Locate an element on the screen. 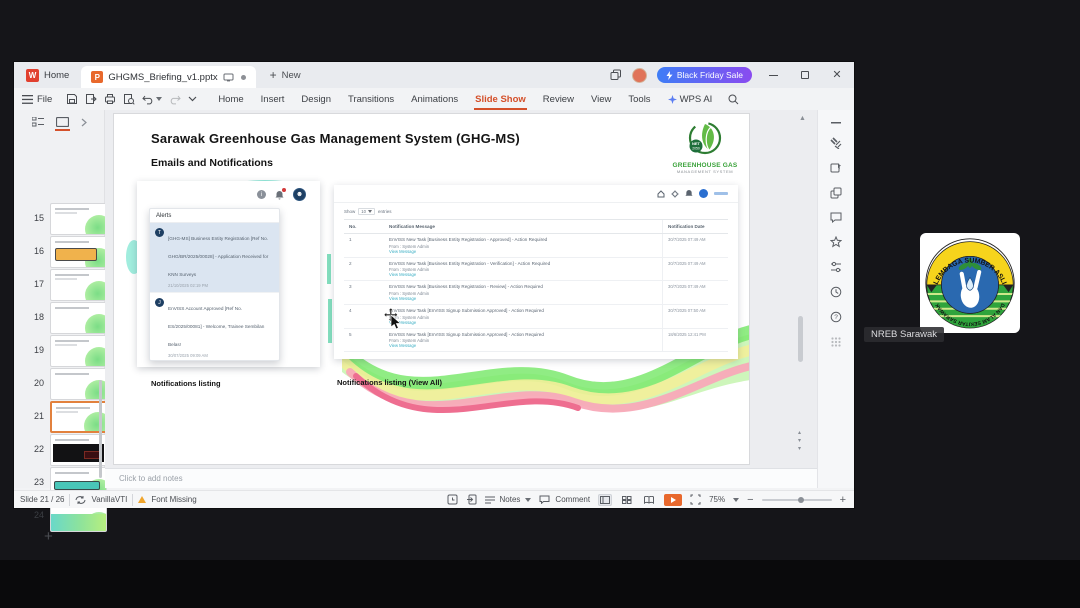  tools-icon is located at coordinates (836, 143).